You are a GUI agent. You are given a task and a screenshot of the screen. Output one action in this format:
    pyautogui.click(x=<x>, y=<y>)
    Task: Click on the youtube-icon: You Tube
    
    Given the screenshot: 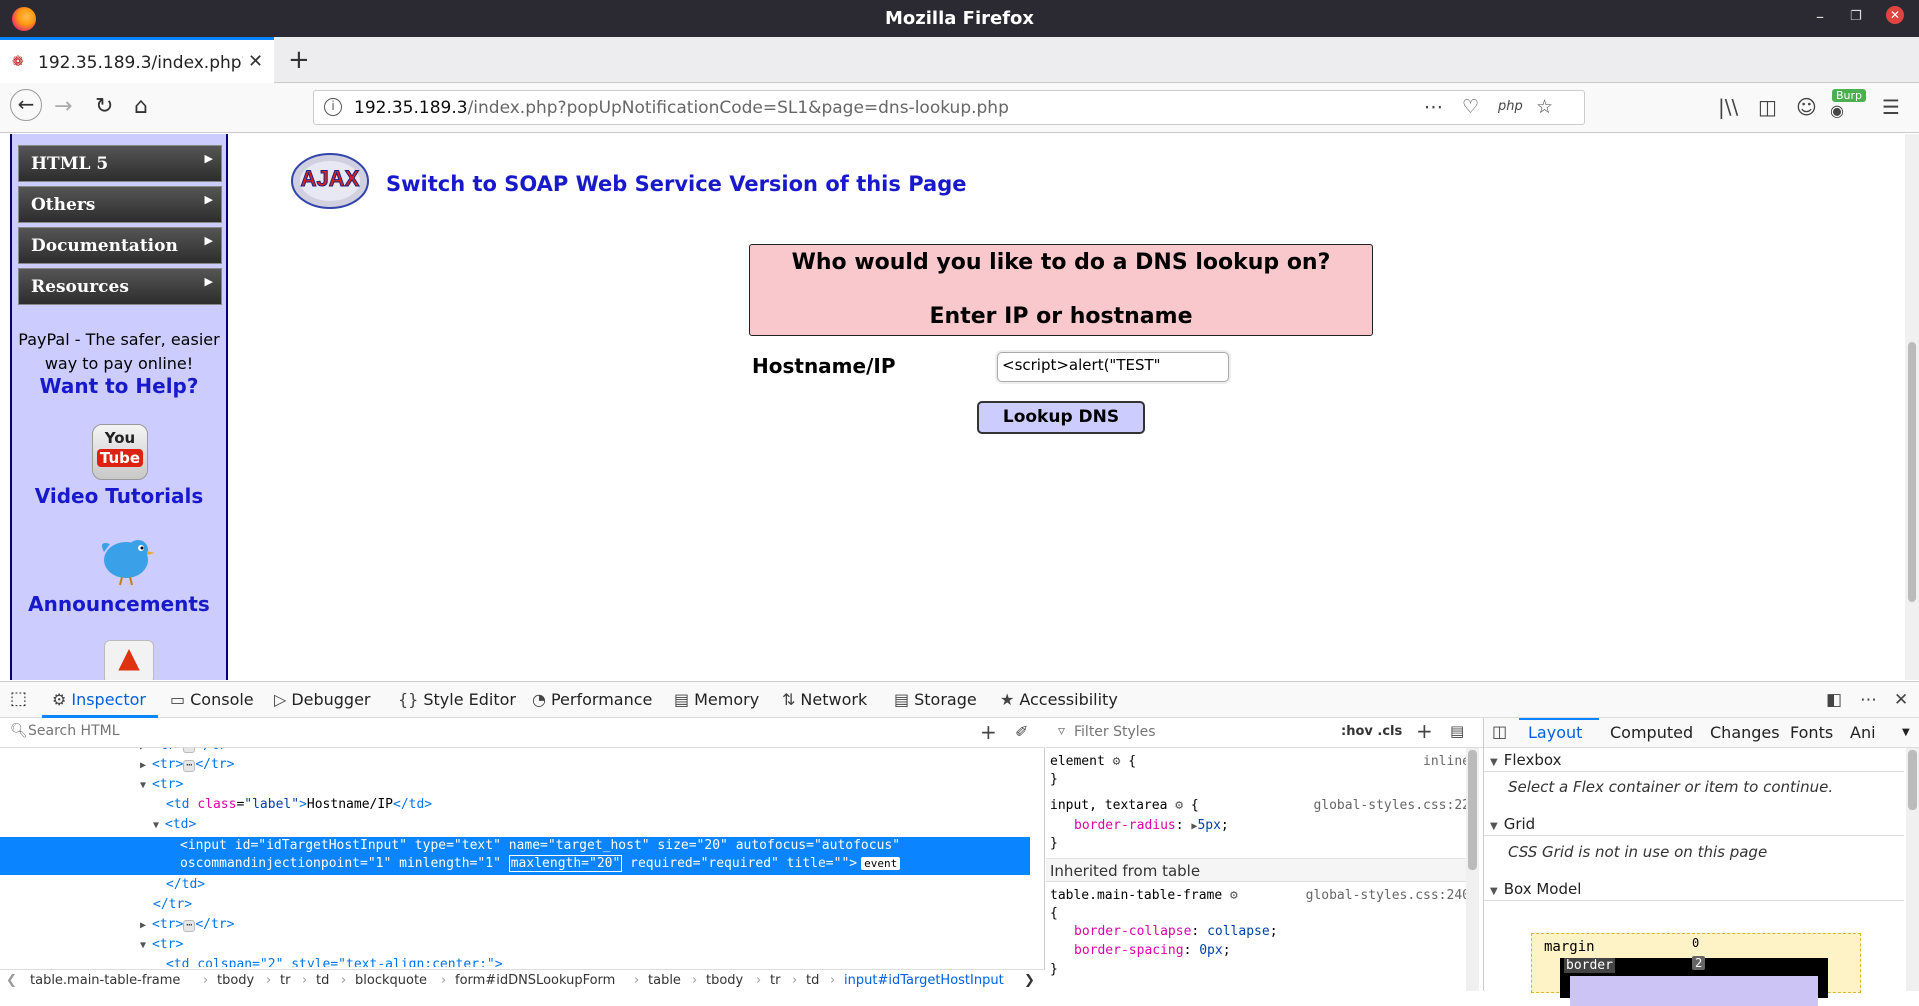 What is the action you would take?
    pyautogui.click(x=120, y=452)
    